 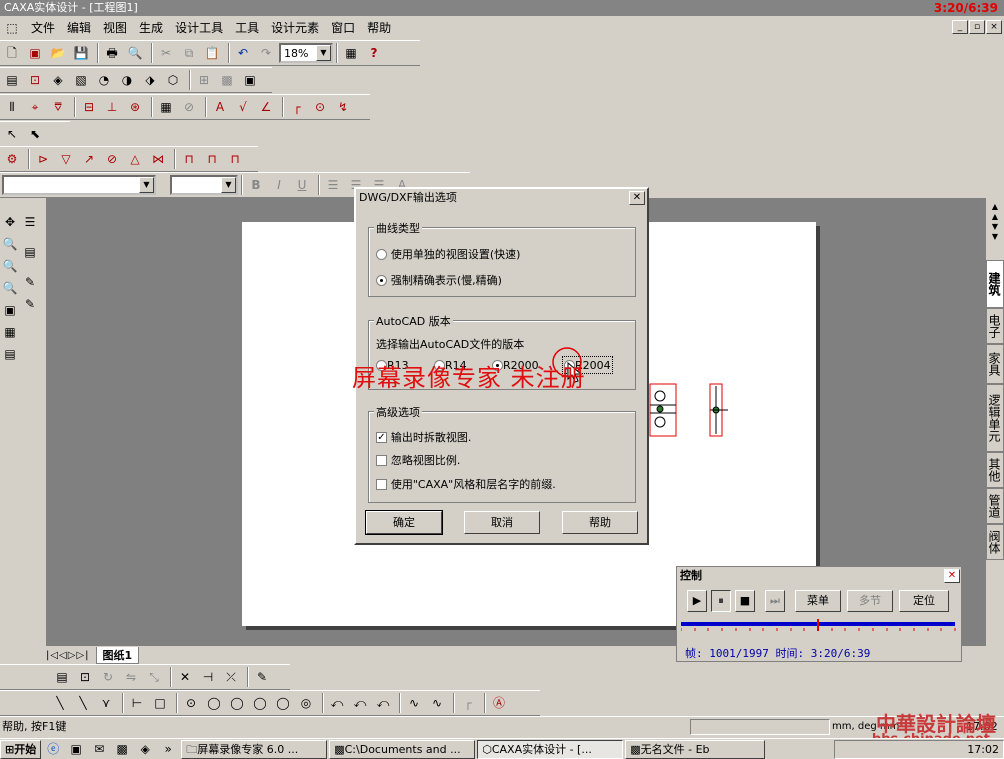 I want to click on select-box-icon: ⬉, so click(x=35, y=134).